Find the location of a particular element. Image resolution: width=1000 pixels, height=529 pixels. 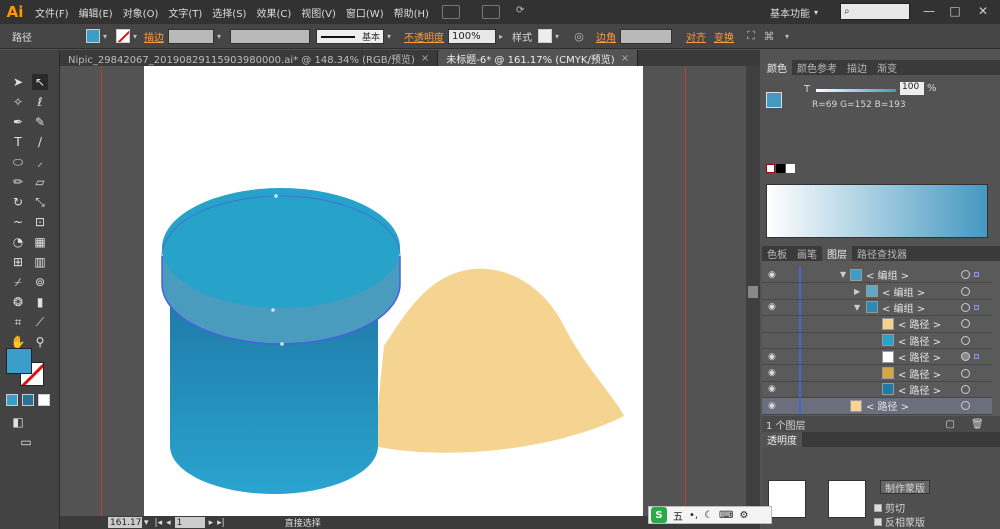

menu-object: 对象(O) is located at coordinates (141, 12).